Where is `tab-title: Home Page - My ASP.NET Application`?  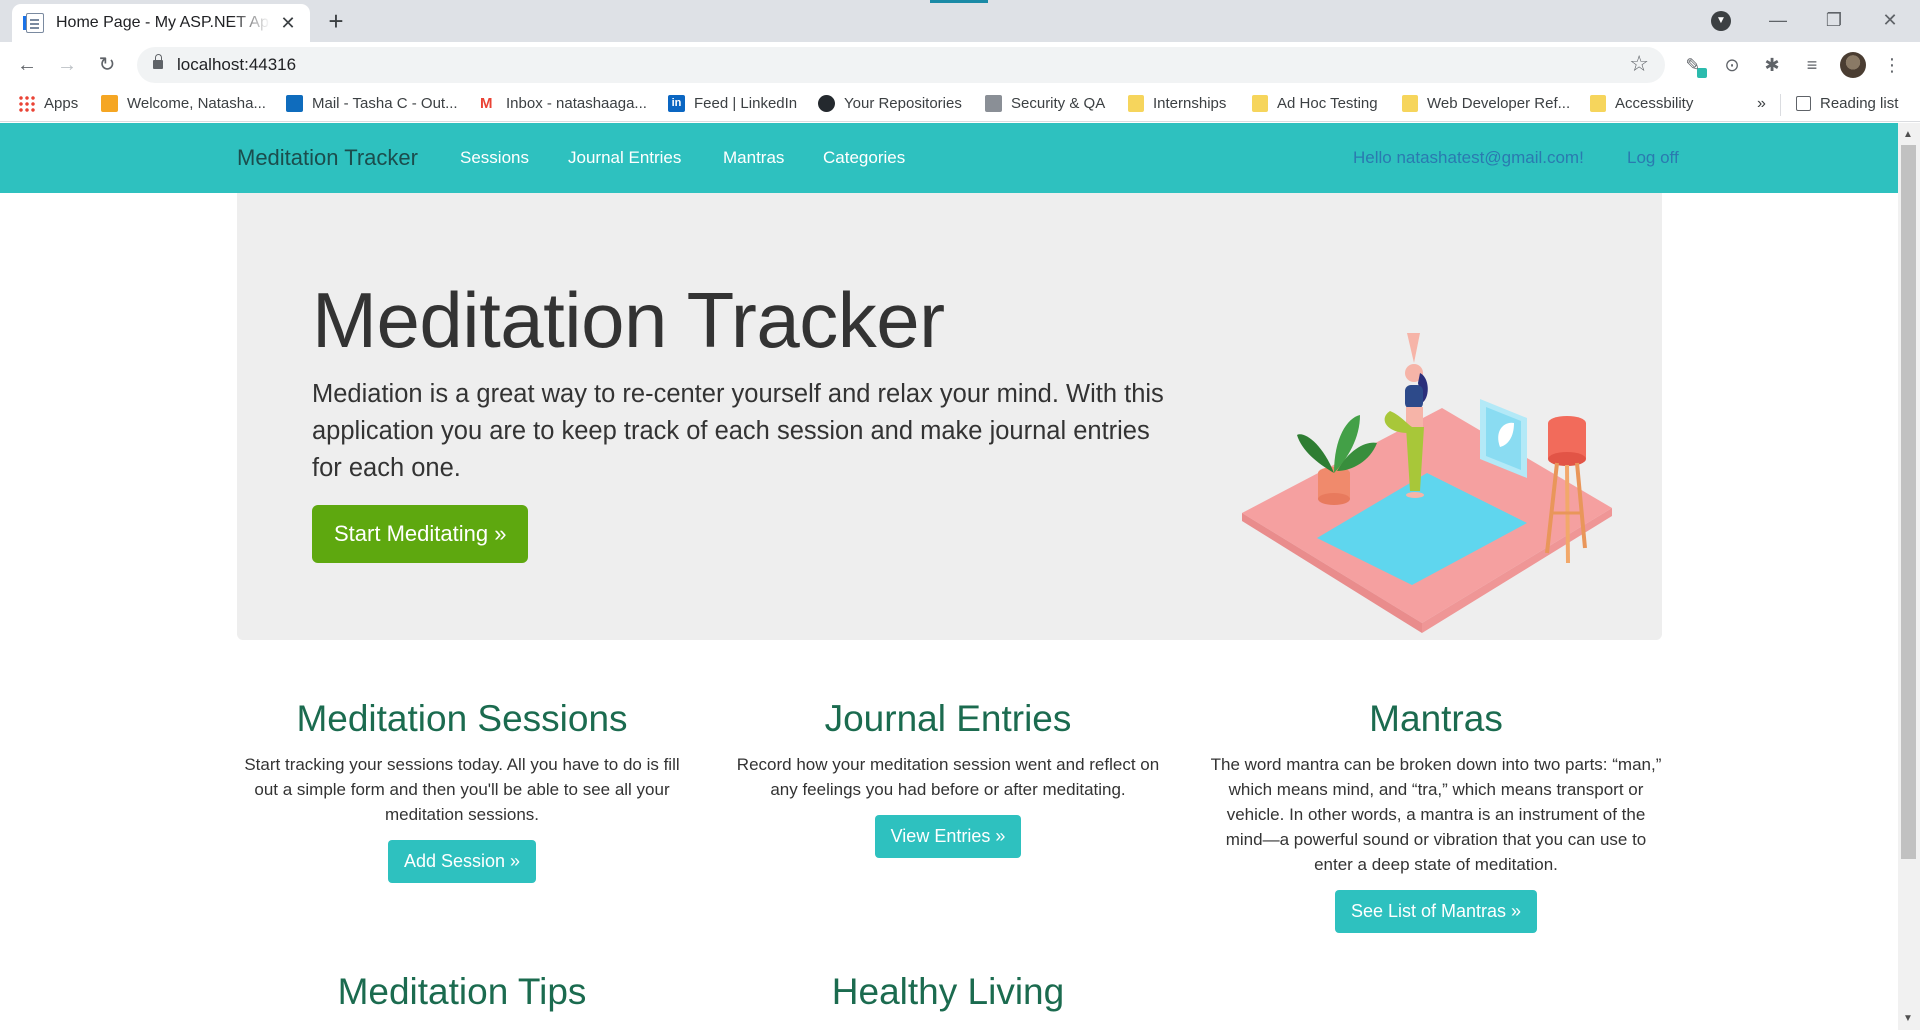
tab-title: Home Page - My ASP.NET Application is located at coordinates (163, 22).